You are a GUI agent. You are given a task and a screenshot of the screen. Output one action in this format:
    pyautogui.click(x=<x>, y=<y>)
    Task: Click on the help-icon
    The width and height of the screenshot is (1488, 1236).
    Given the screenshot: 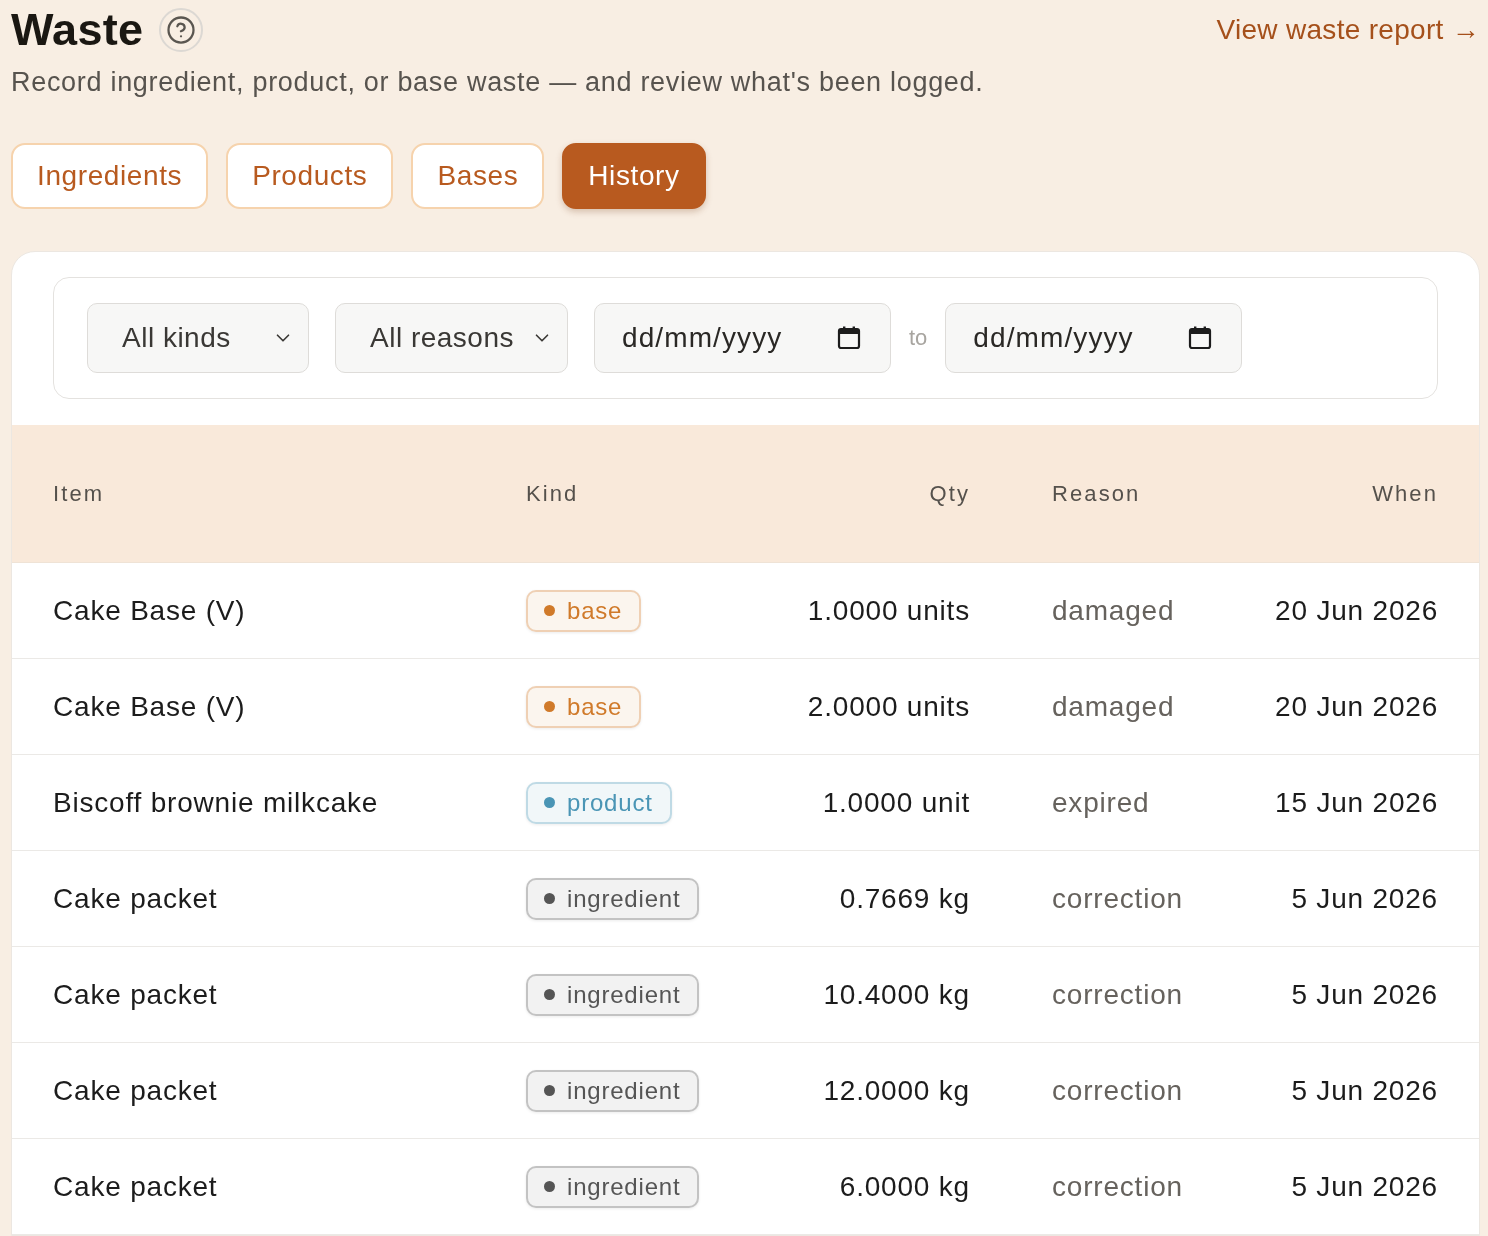 What is the action you would take?
    pyautogui.click(x=181, y=30)
    